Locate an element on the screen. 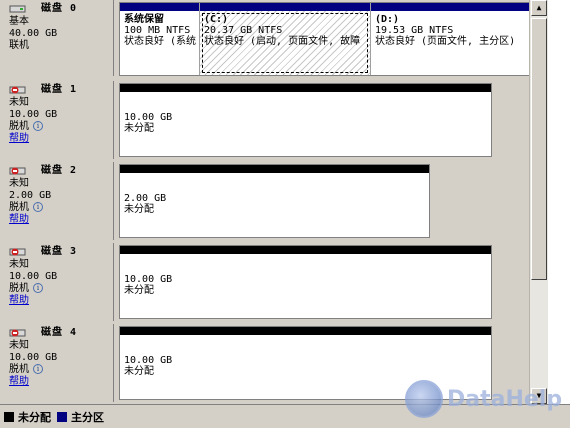 This screenshot has width=570, height=428. disk-drive-icon is located at coordinates (18, 9).